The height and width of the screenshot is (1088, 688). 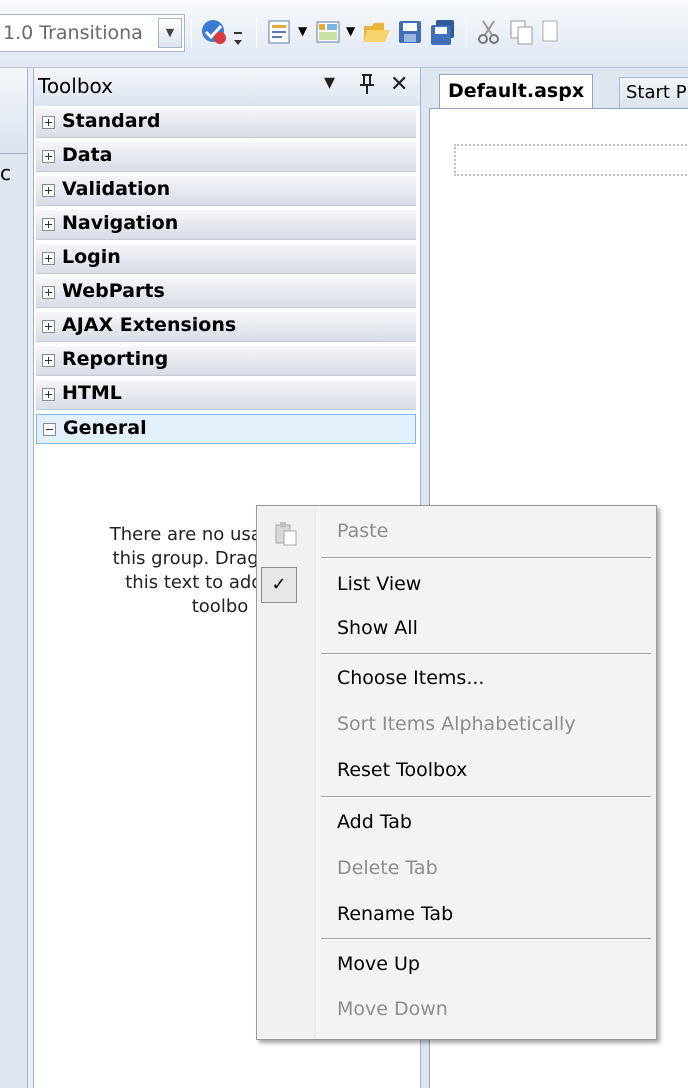 I want to click on doctype-combo-value: 1.0 Transitiona, so click(x=73, y=33).